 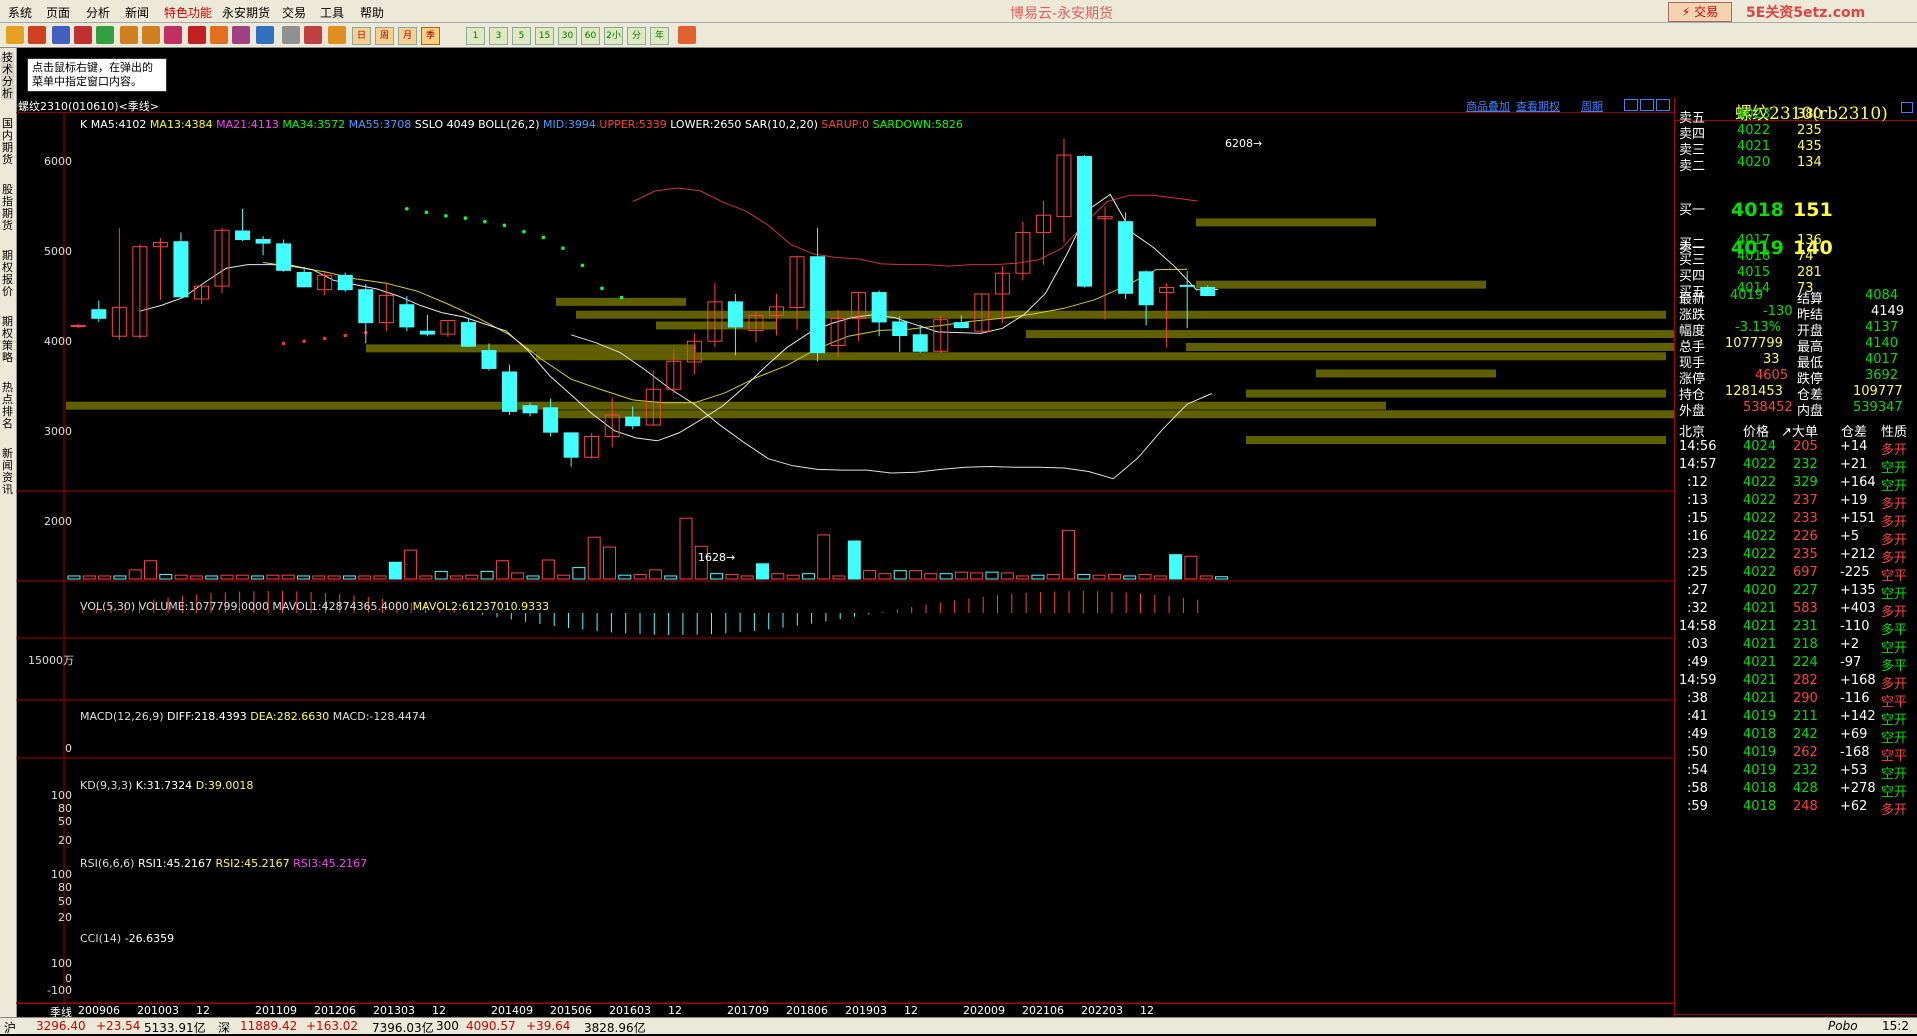 What do you see at coordinates (1697, 482) in the screenshot?
I see `tick-time: :12` at bounding box center [1697, 482].